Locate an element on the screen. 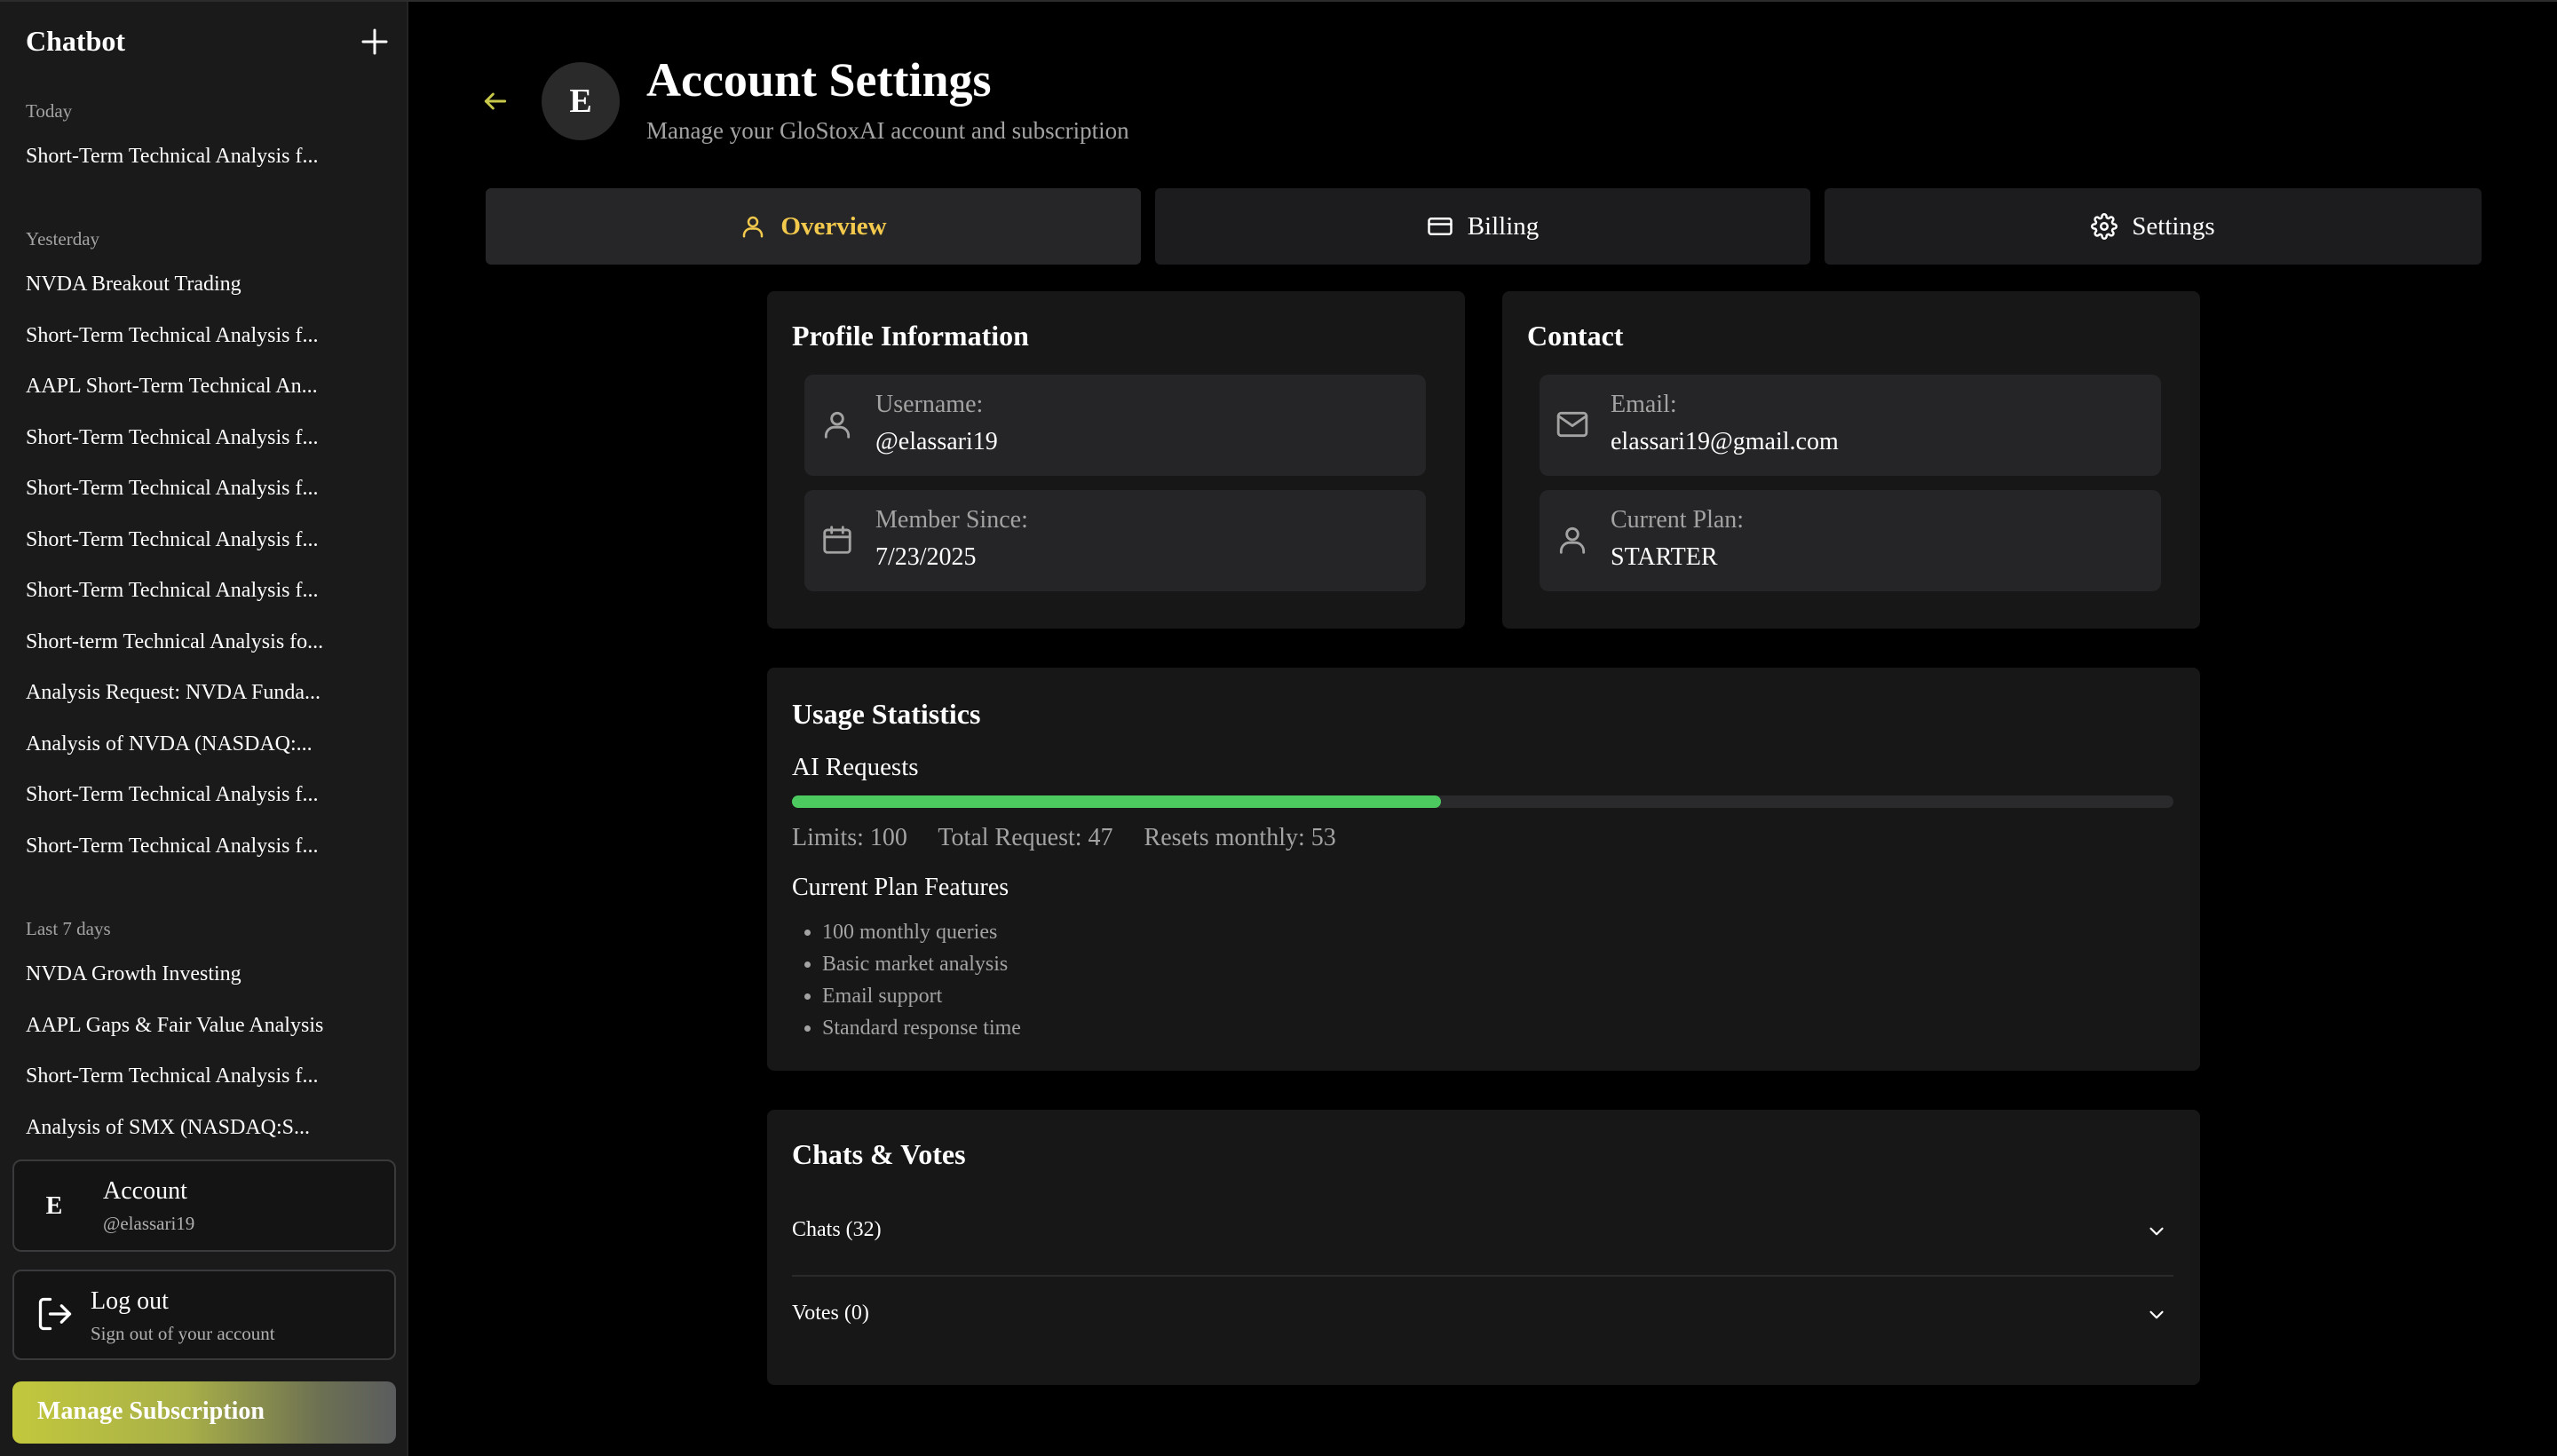 The image size is (2557, 1456). chats-votes-card: Chats & Votes Chats (32) Votes (0) is located at coordinates (1483, 1247).